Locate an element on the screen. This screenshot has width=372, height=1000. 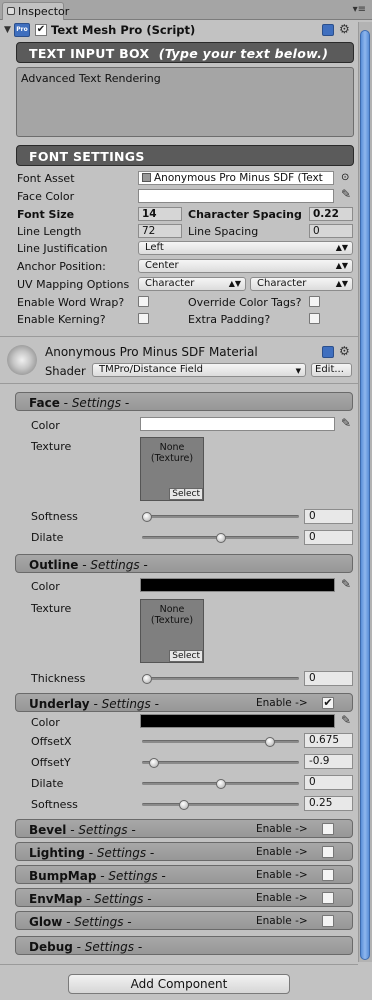
anchor-position-dropdown: Center ▲▼ is located at coordinates (245, 266).